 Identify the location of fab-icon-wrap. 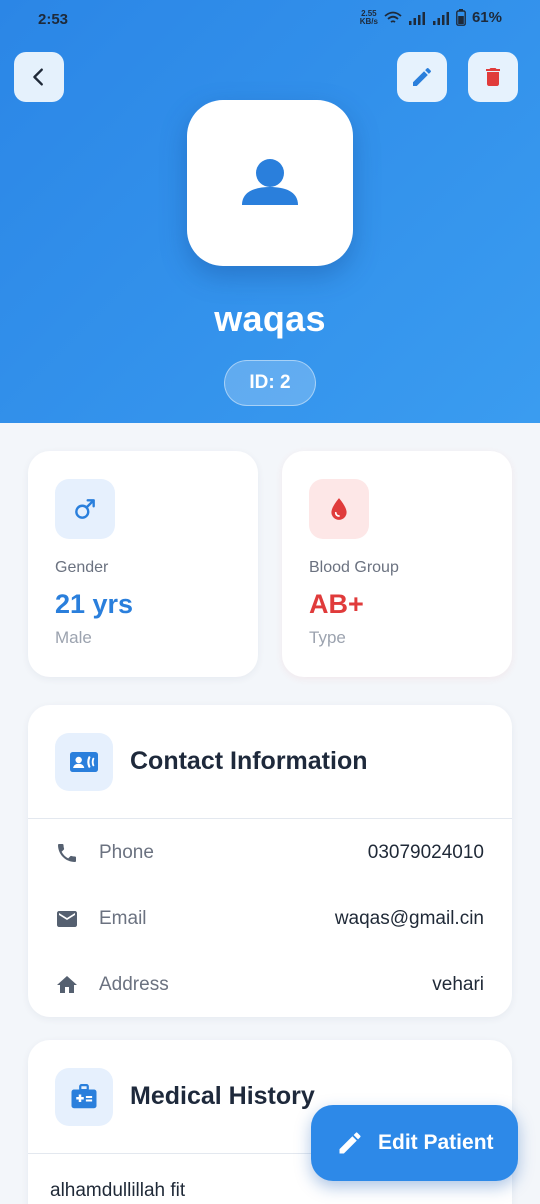
(350, 1143).